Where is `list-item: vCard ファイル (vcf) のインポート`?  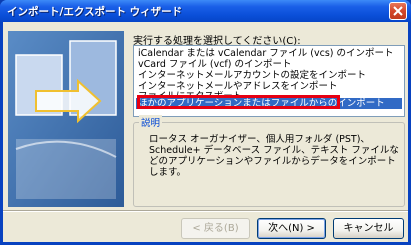
list-item: vCard ファイル (vcf) のインポート is located at coordinates (269, 64).